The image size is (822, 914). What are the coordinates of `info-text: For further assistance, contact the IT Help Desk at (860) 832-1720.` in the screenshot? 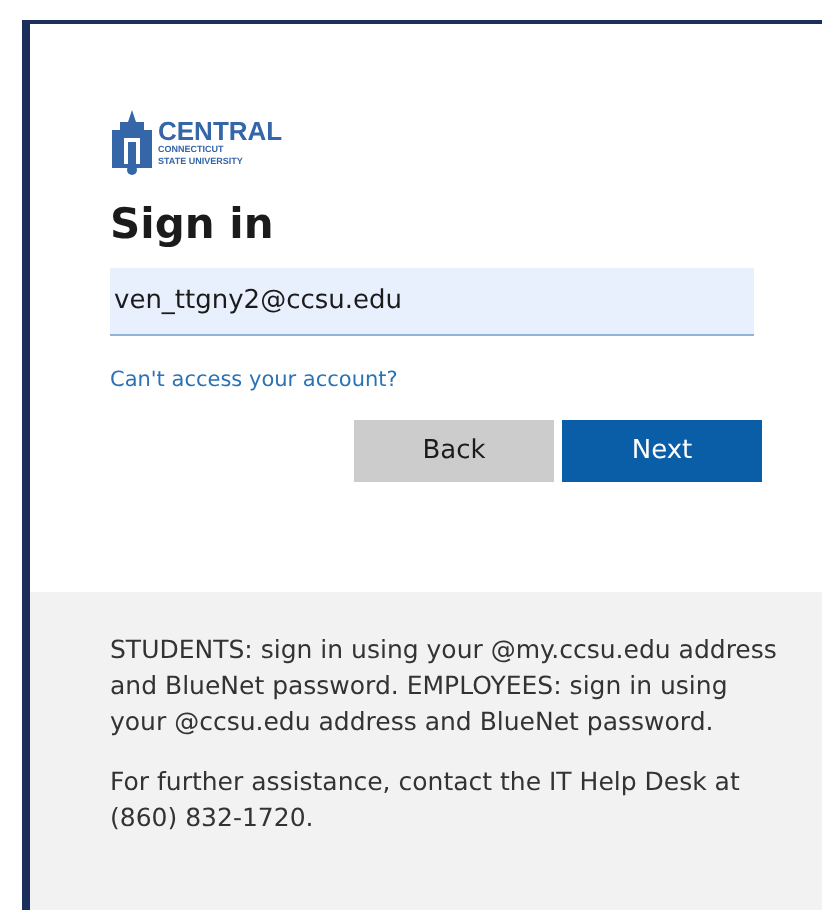 It's located at (426, 800).